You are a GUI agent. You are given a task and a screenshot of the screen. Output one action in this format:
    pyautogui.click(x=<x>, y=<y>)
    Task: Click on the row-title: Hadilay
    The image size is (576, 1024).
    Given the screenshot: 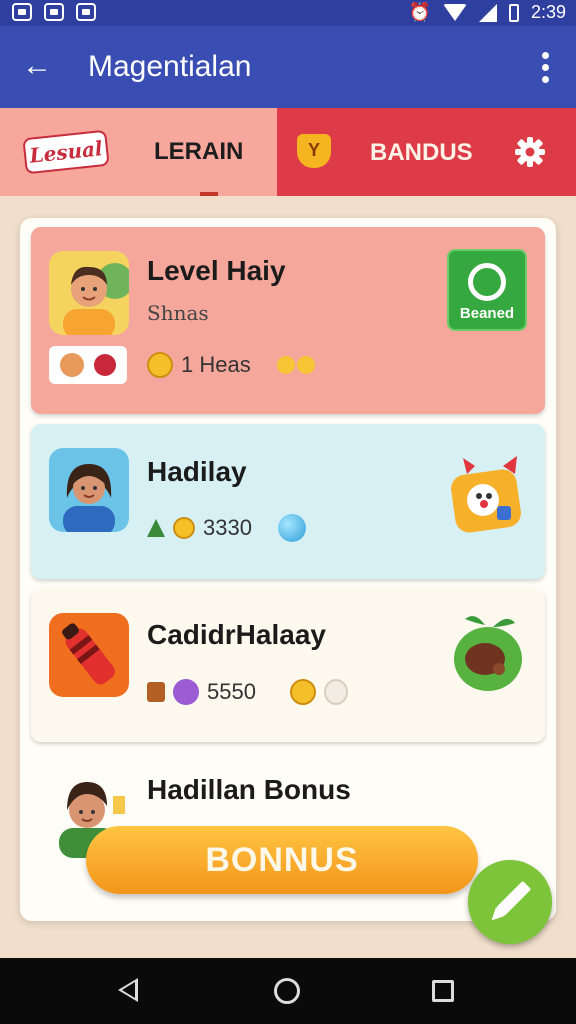 What is the action you would take?
    pyautogui.click(x=197, y=471)
    